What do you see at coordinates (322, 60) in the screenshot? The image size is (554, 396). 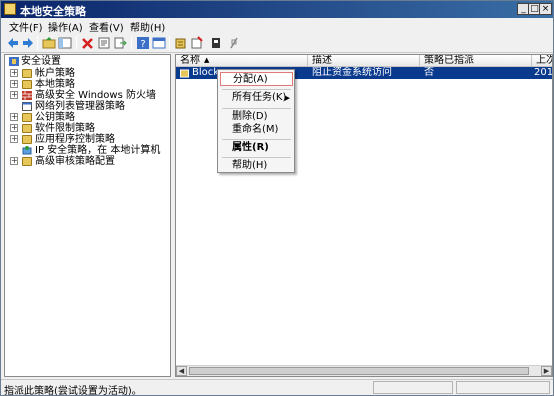 I see `column-label: 描述` at bounding box center [322, 60].